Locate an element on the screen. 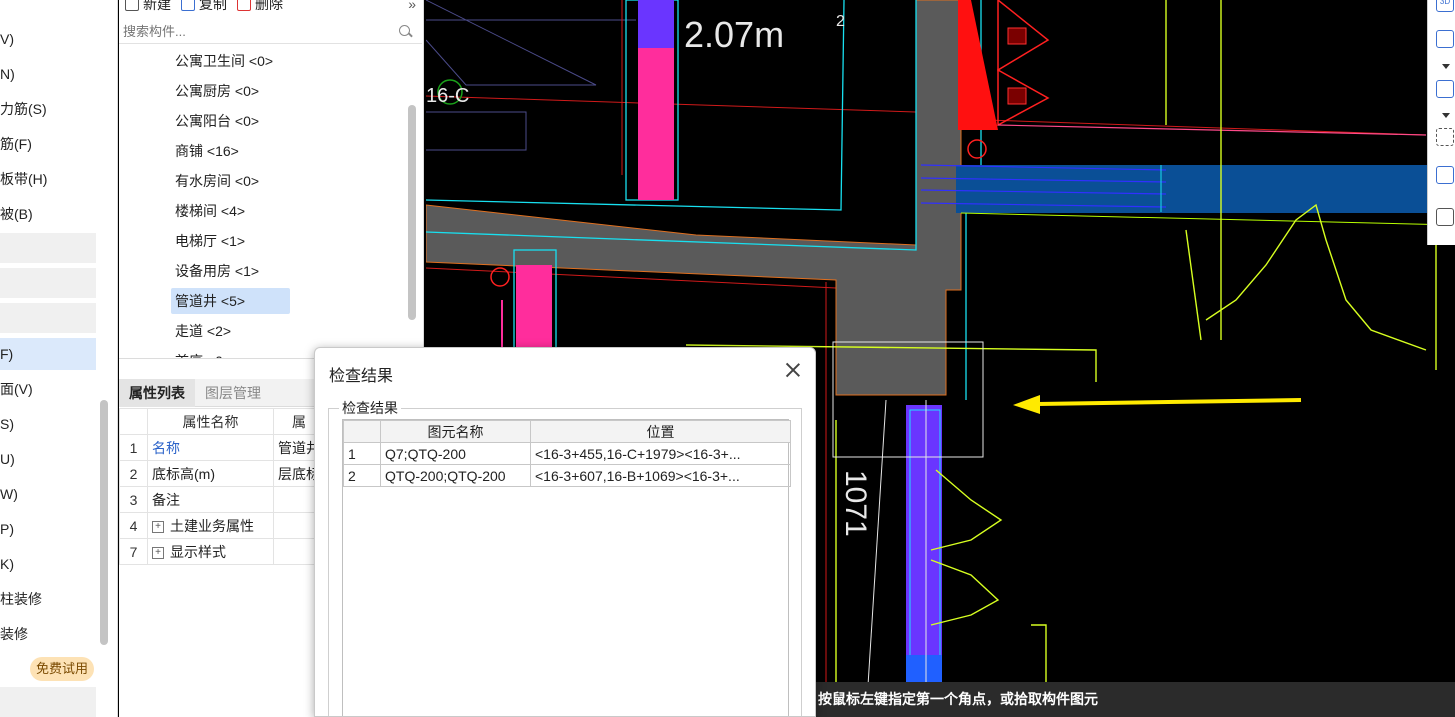  groupbox-label: 检查结果 is located at coordinates (370, 408).